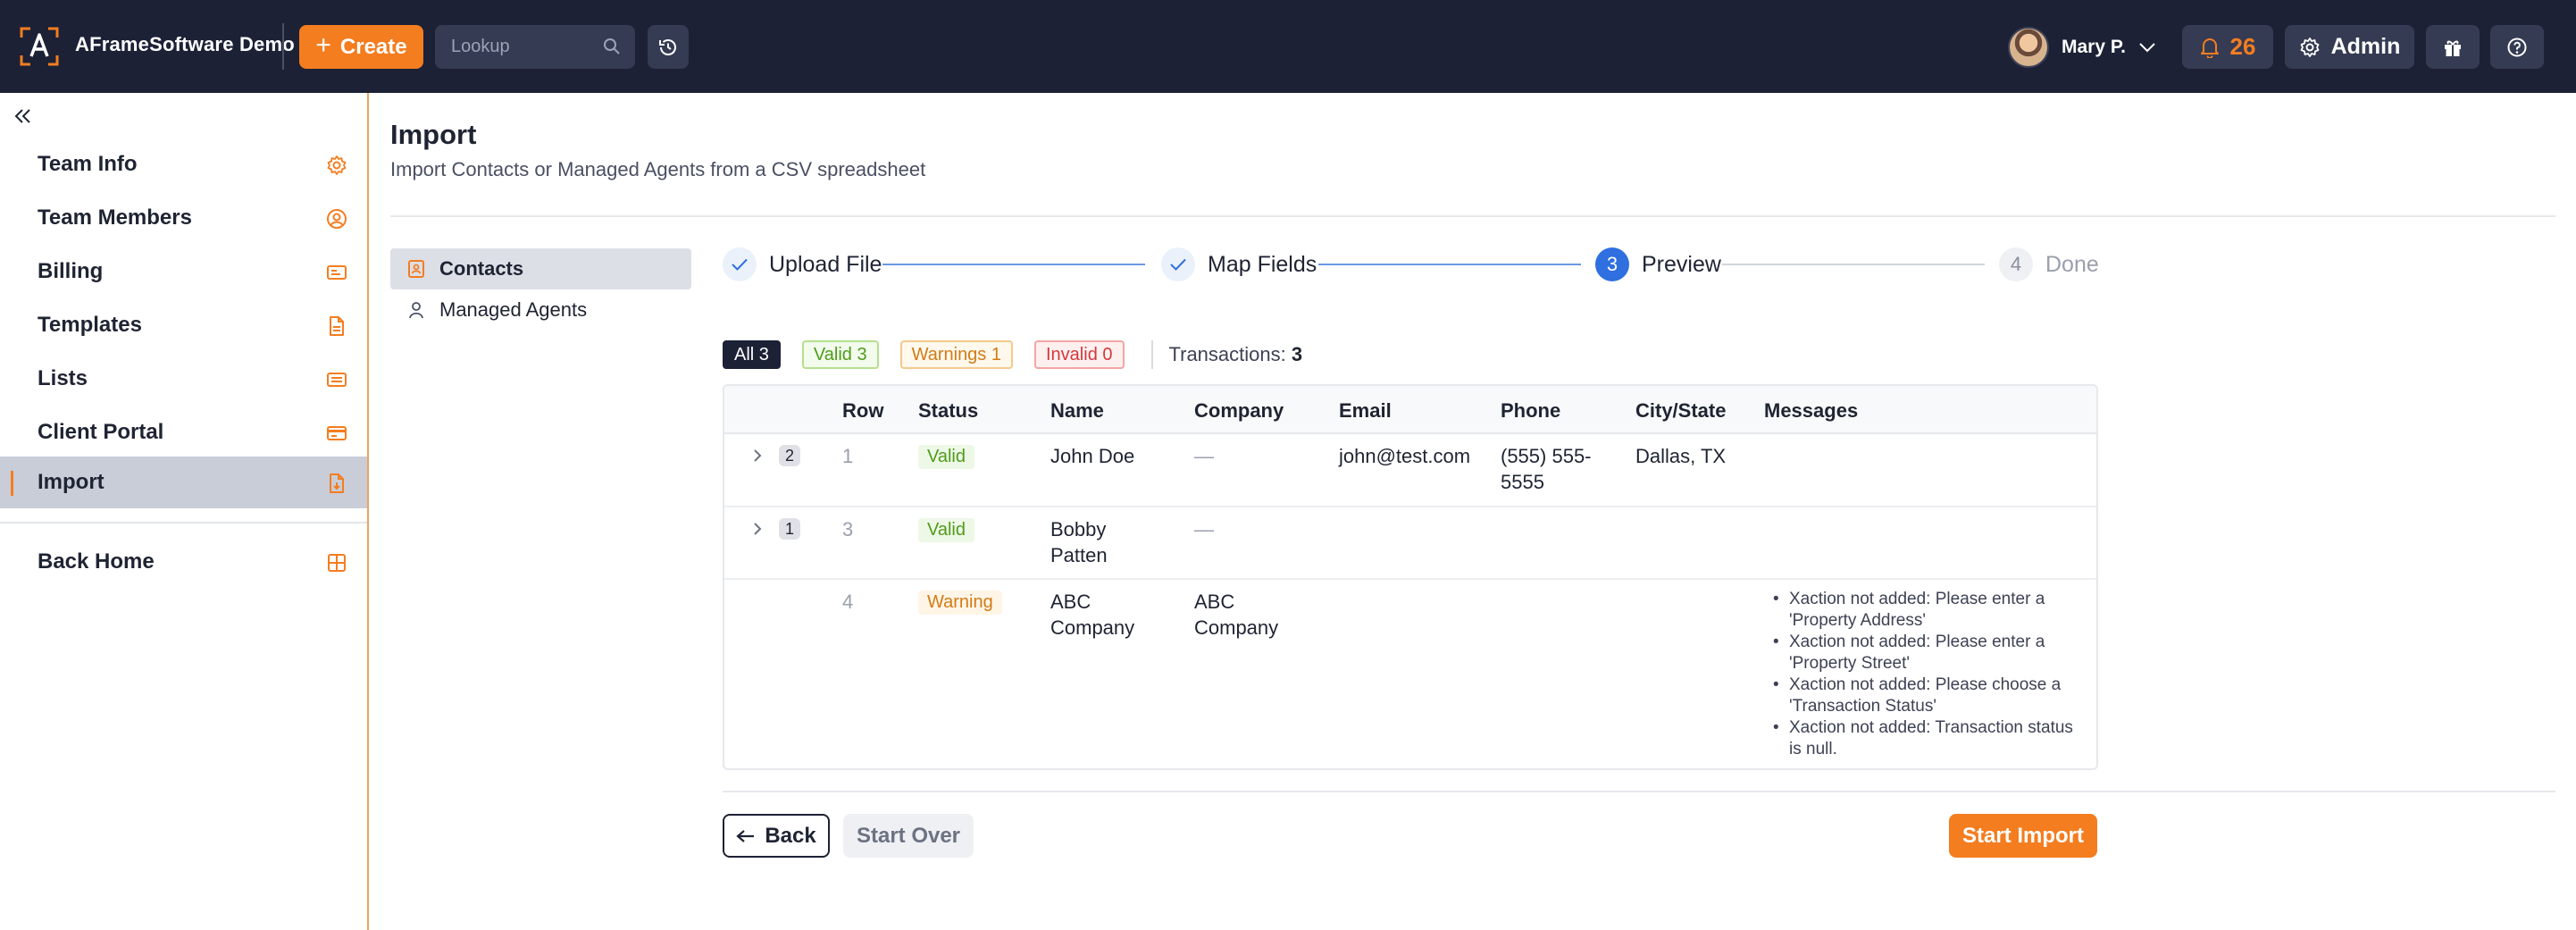 This screenshot has width=2576, height=930. I want to click on collapse-sidebar-button, so click(24, 116).